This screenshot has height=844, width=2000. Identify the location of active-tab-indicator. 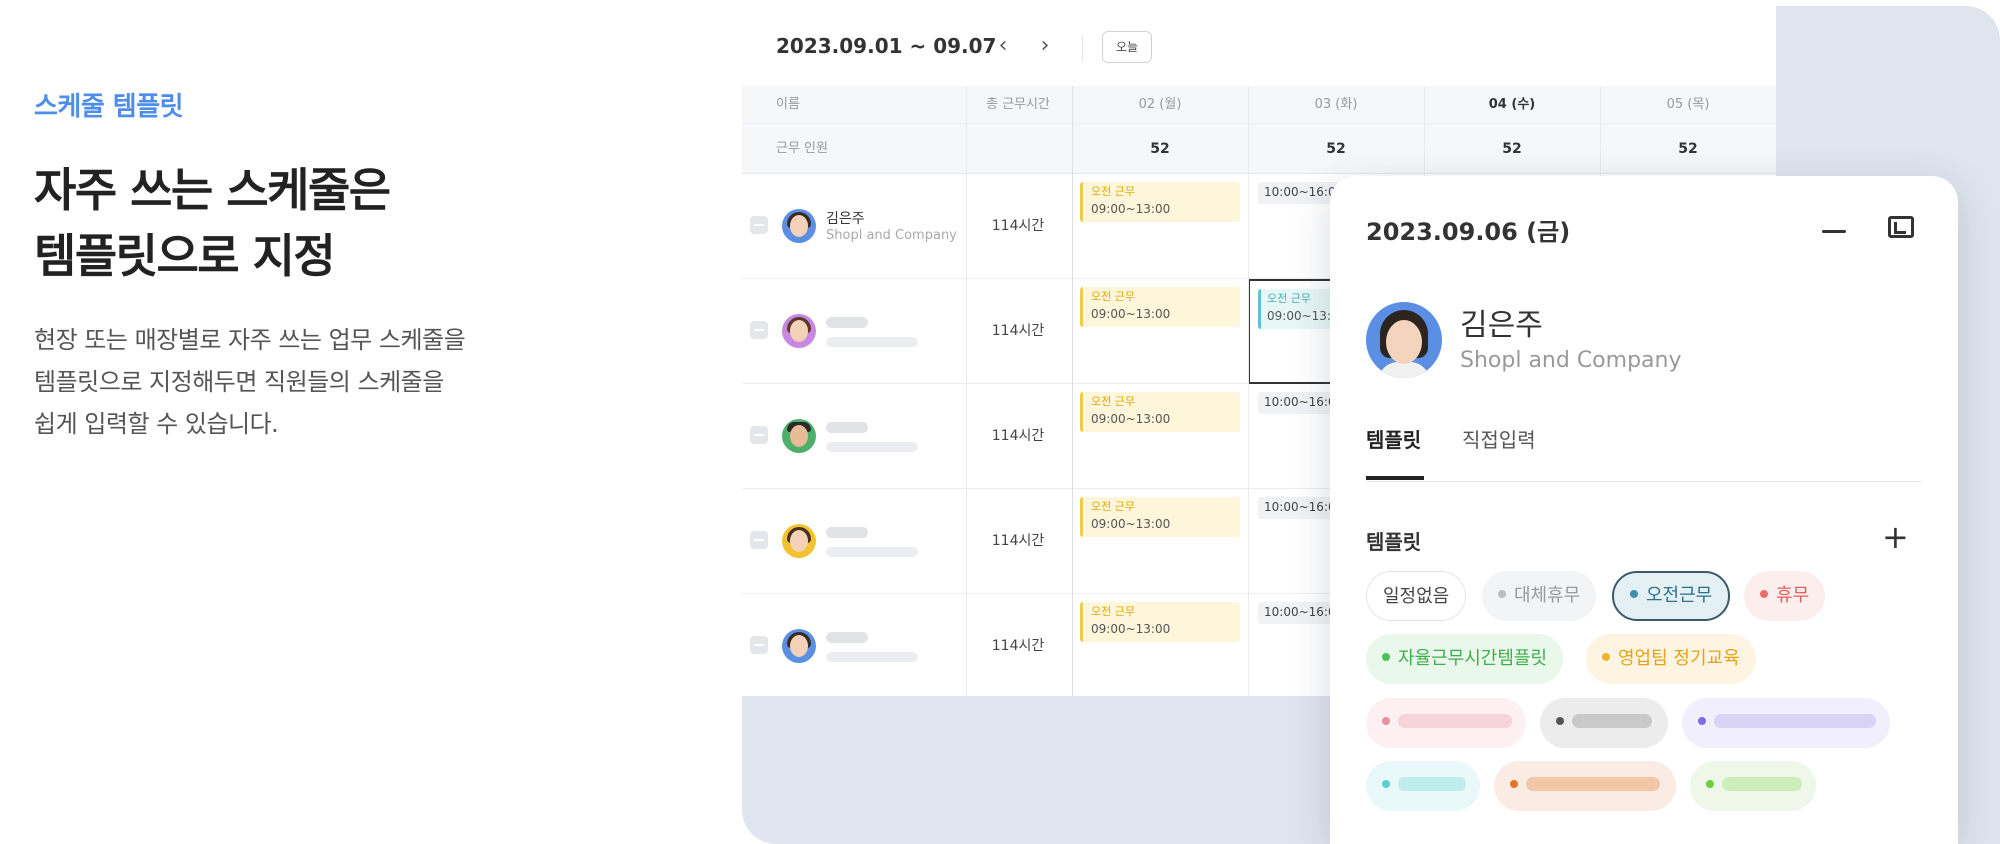
(1395, 478).